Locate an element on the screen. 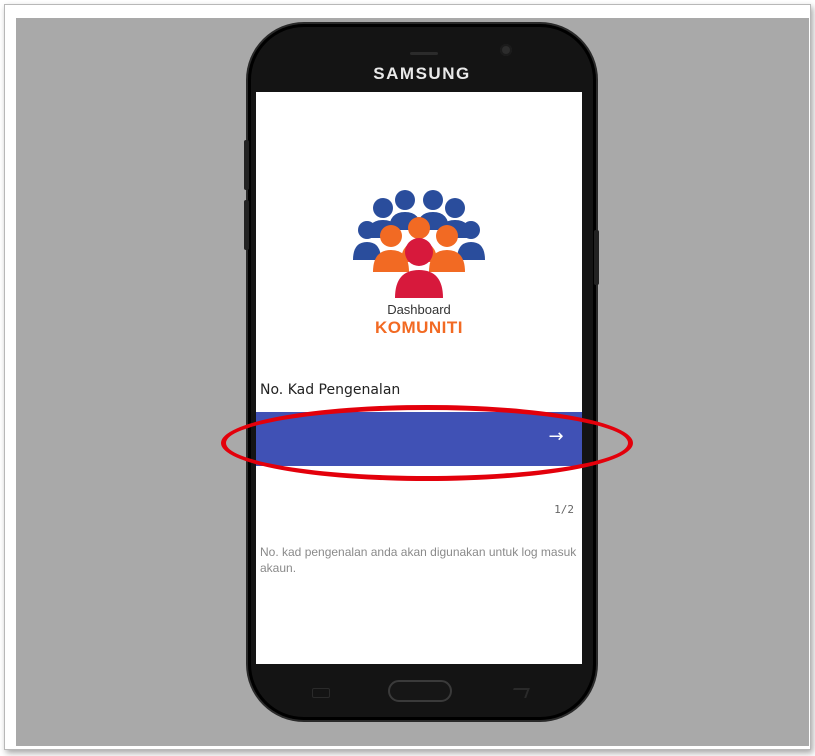 The height and width of the screenshot is (756, 815). phone-brand-label: SAMSUNG is located at coordinates (422, 73).